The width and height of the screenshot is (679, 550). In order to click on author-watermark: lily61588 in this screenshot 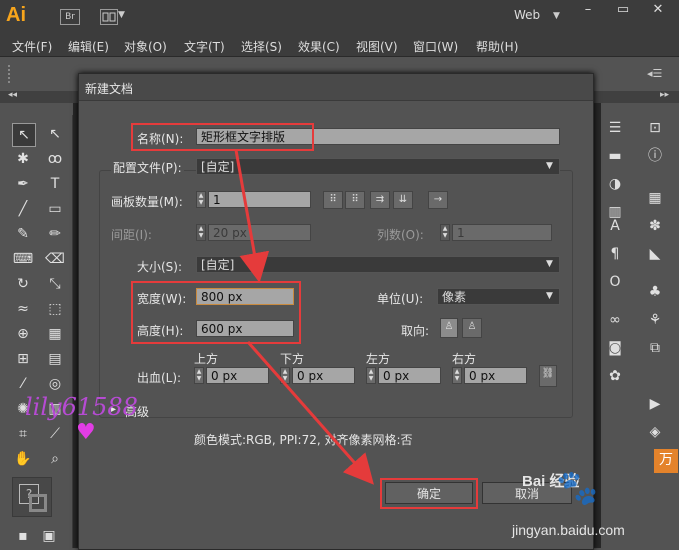, I will do `click(81, 407)`.